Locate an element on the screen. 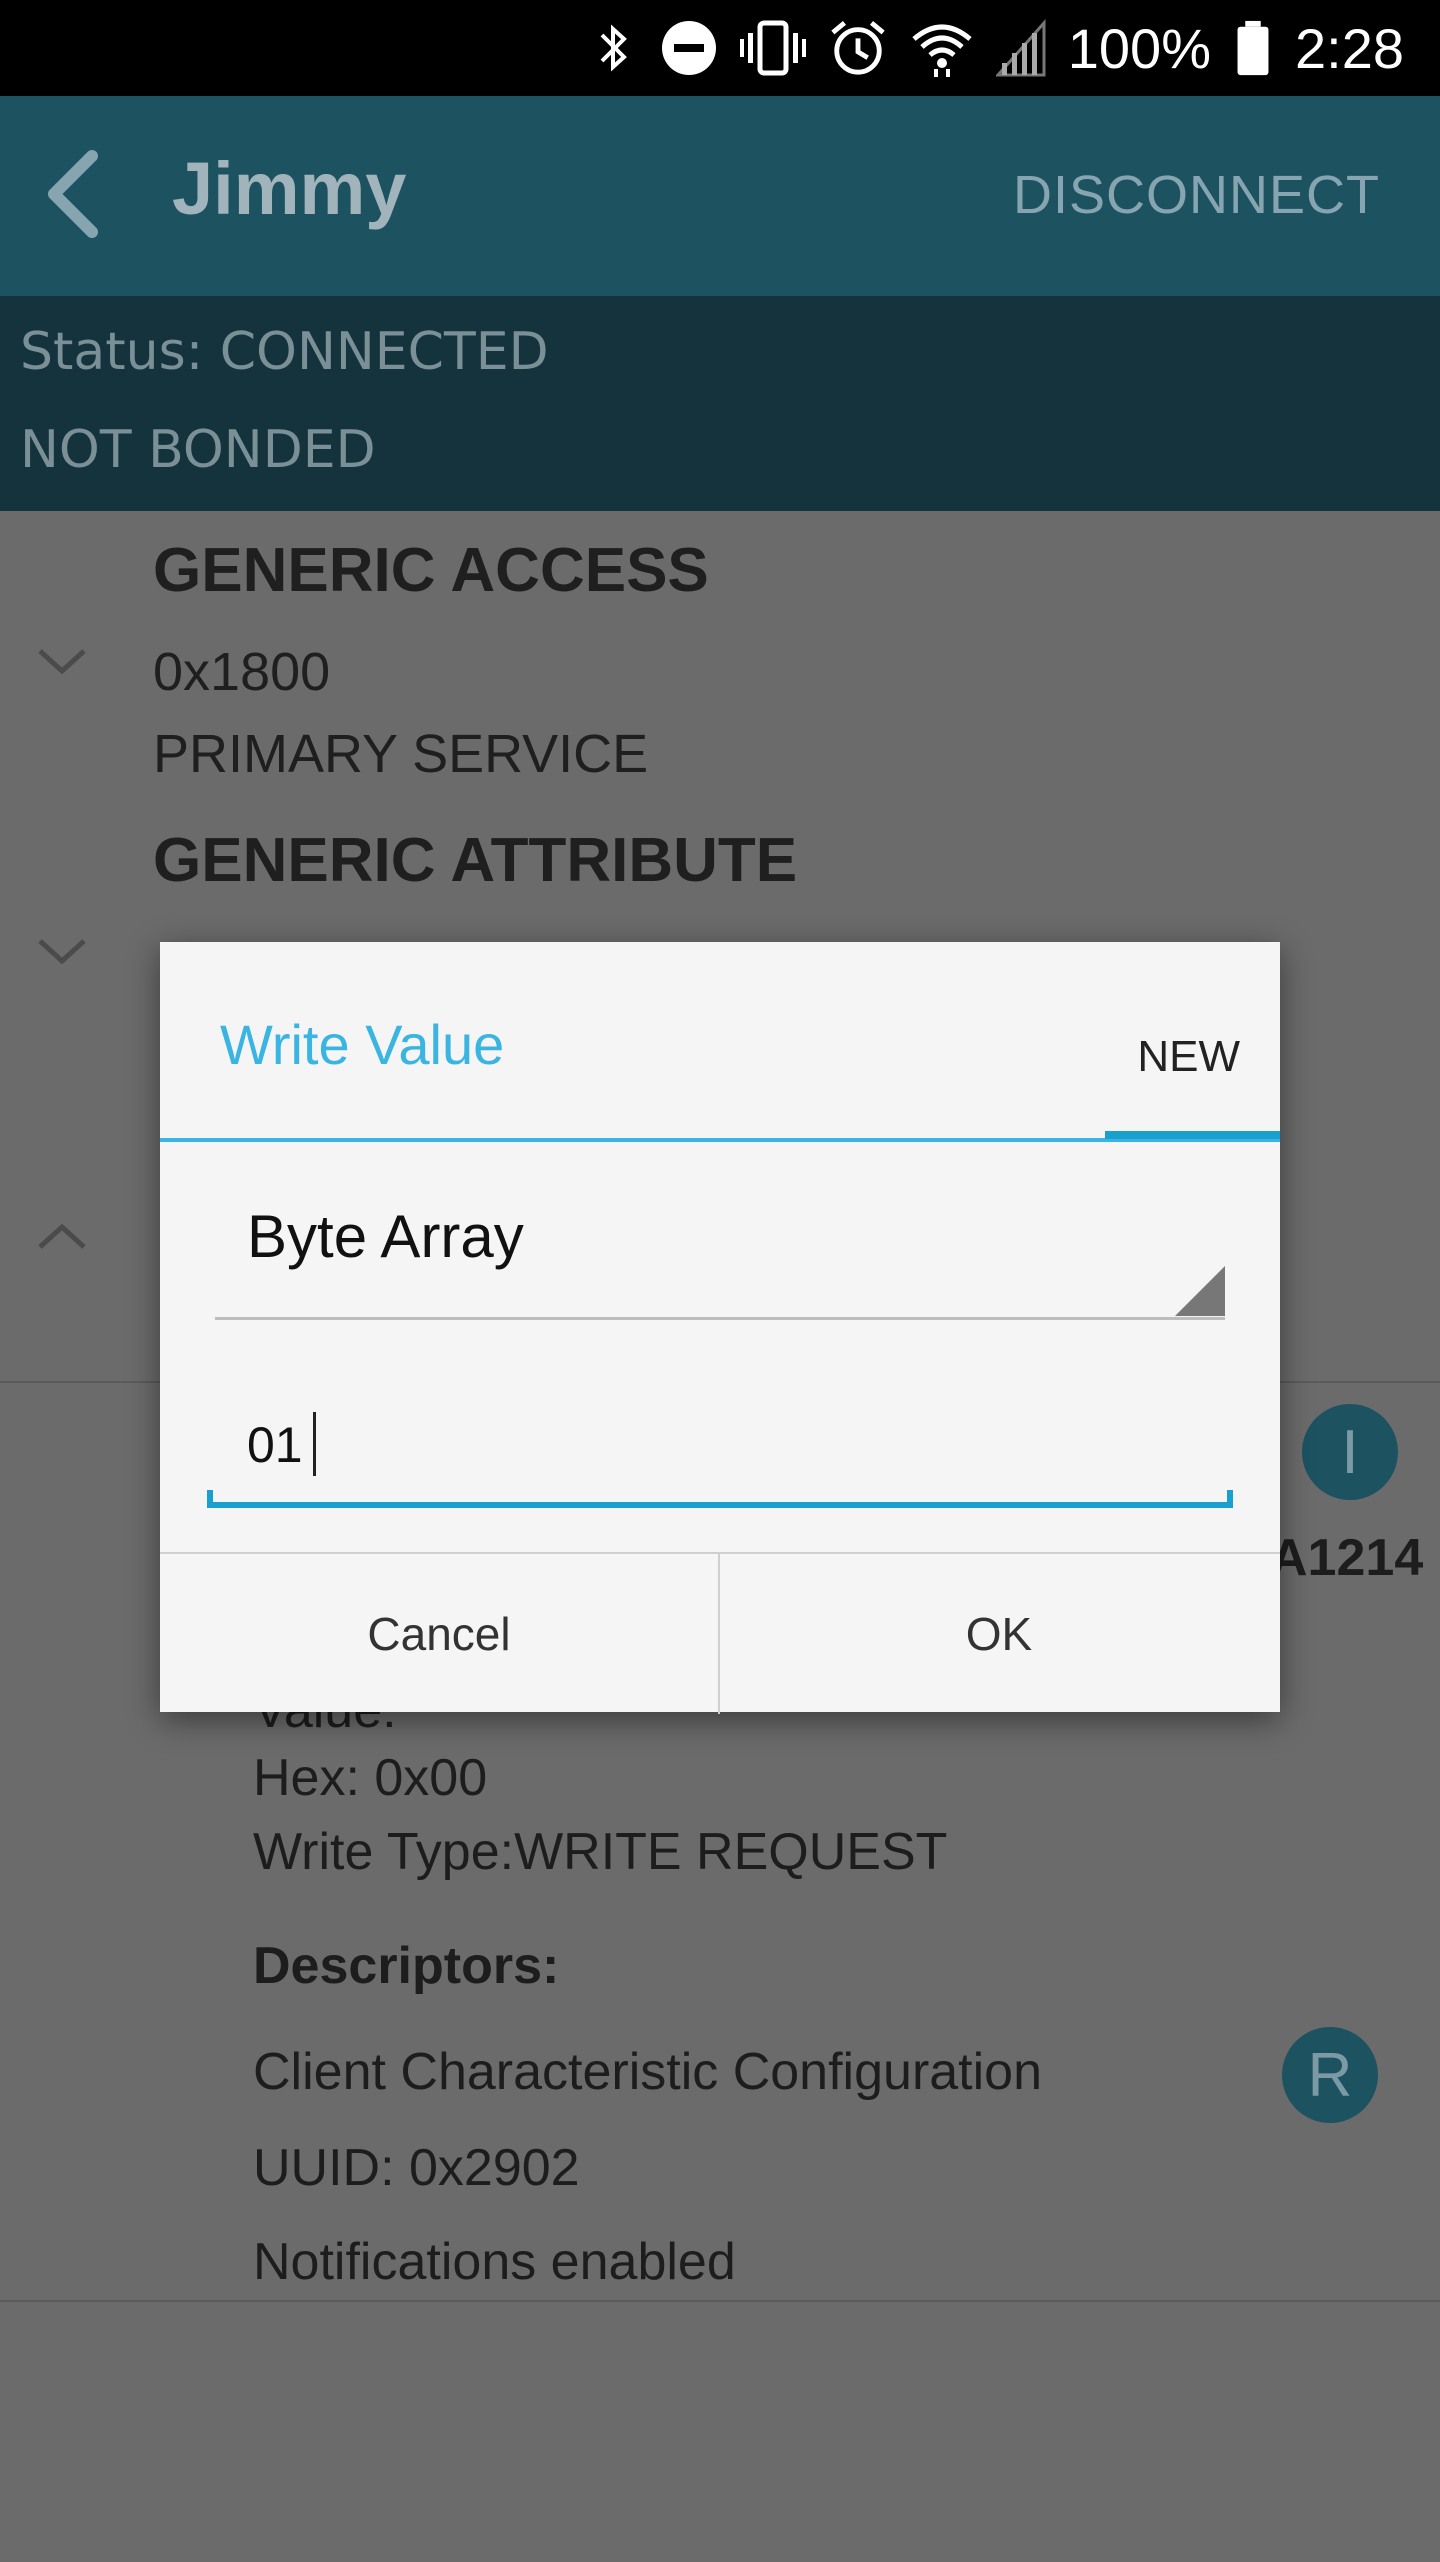  format-selected-value: Byte Array is located at coordinates (385, 1236).